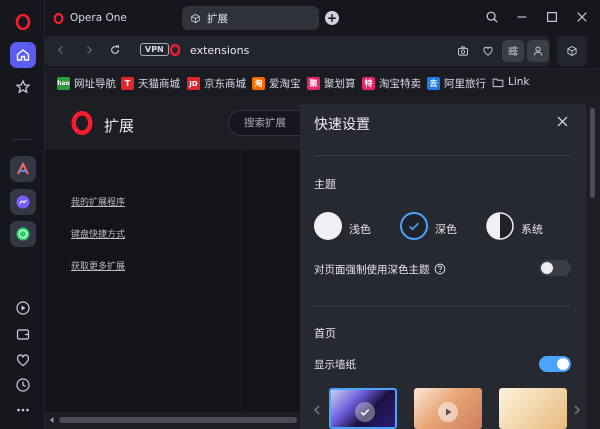 Image resolution: width=600 pixels, height=429 pixels. I want to click on search-tabs-icon, so click(492, 18).